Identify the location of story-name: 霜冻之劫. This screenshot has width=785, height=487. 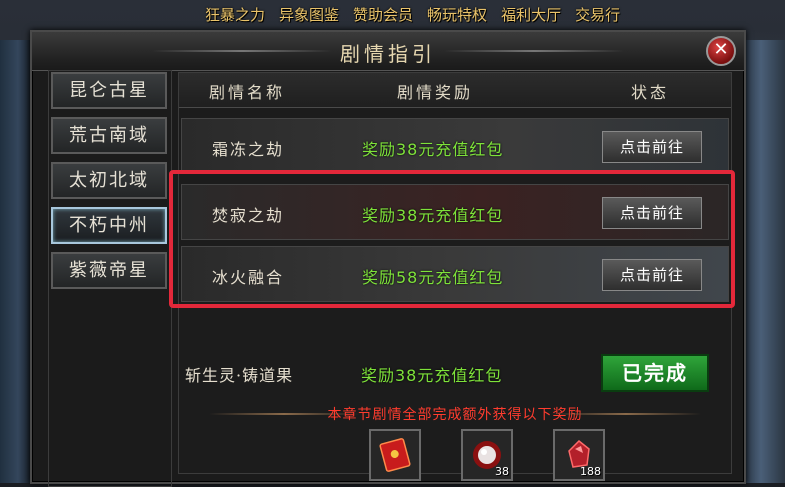
(248, 149).